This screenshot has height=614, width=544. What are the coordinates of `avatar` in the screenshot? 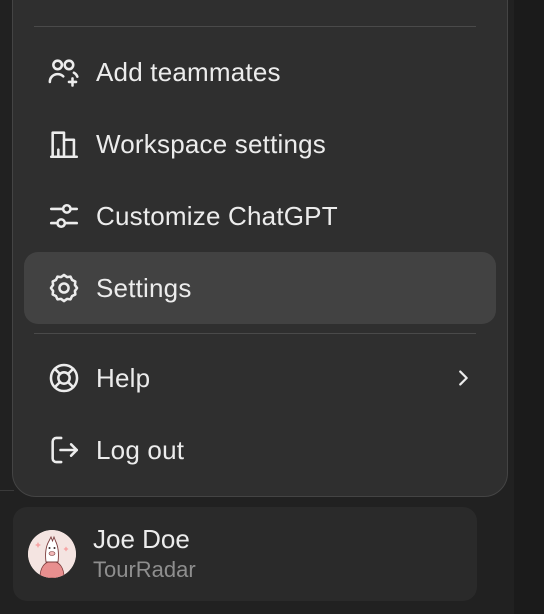 It's located at (52, 554).